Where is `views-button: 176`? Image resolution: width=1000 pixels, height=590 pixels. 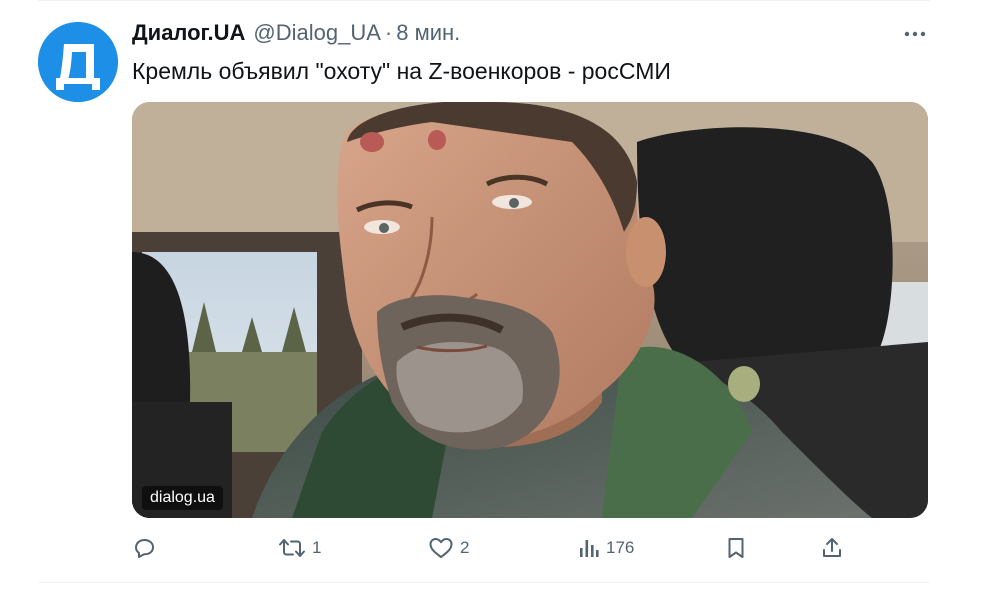
views-button: 176 is located at coordinates (606, 548).